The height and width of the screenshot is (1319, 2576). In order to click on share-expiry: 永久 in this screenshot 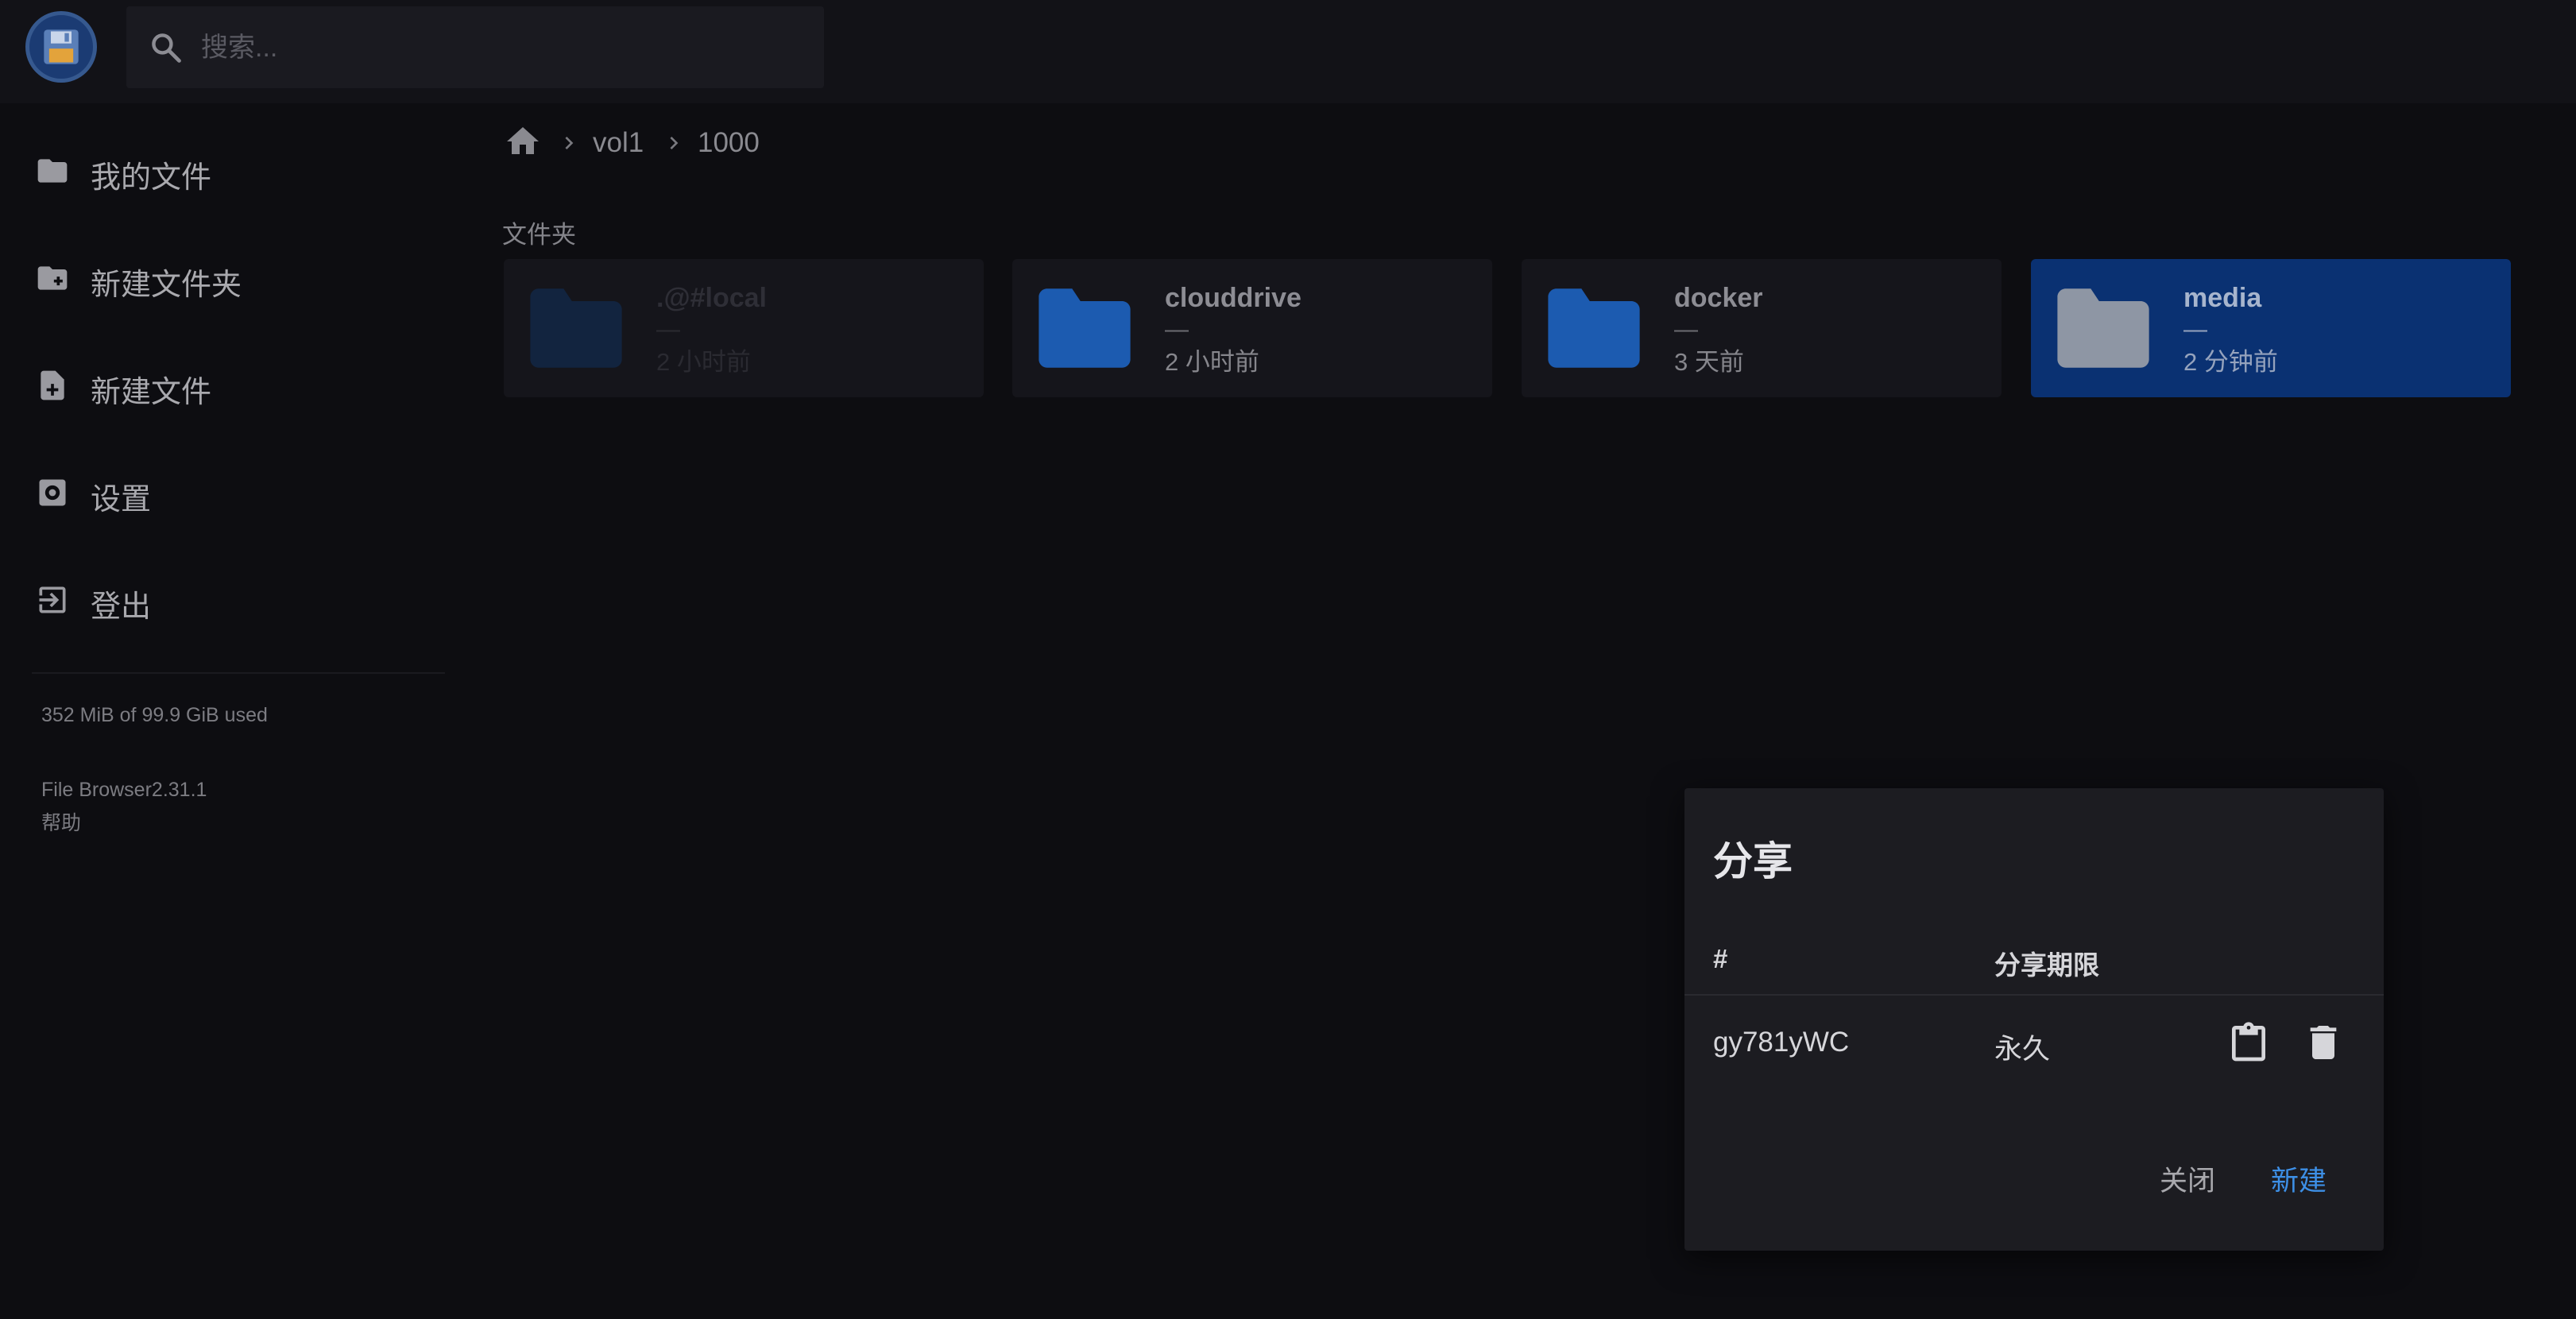, I will do `click(2022, 1049)`.